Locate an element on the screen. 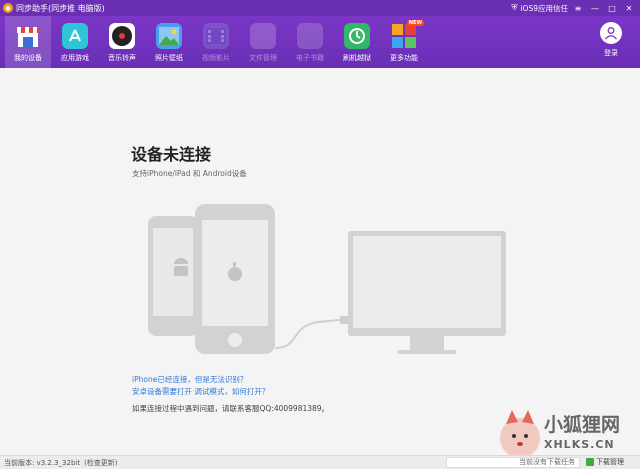 The width and height of the screenshot is (640, 469). home-button-icon is located at coordinates (235, 340).